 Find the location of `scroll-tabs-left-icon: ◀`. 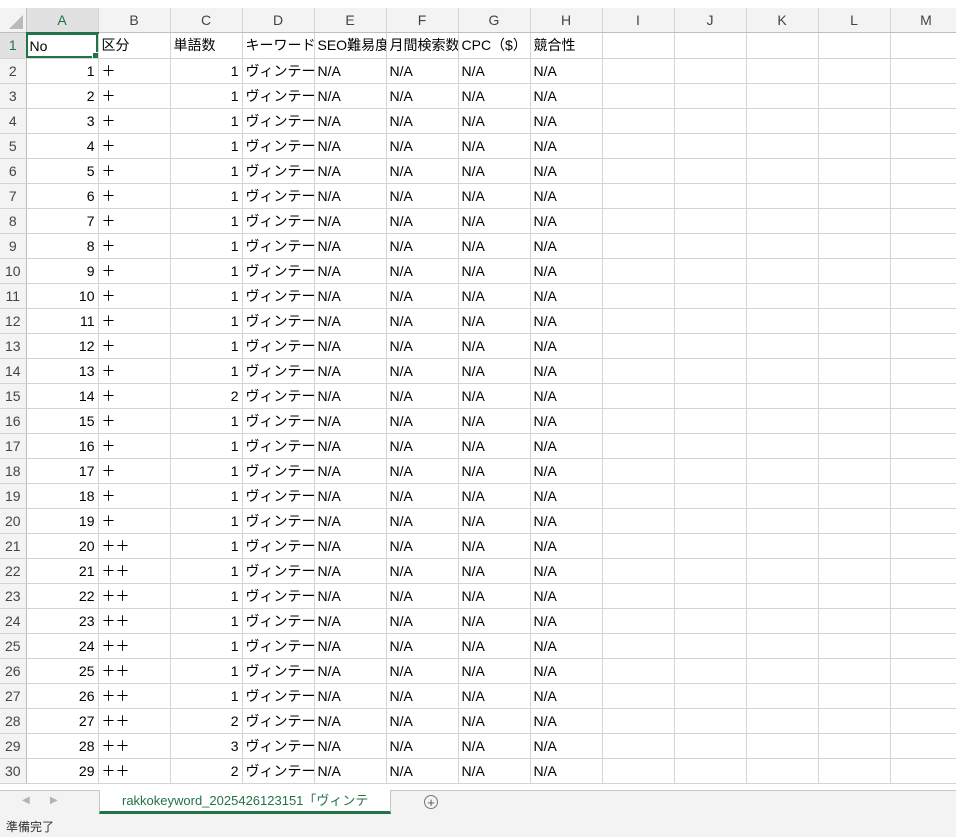

scroll-tabs-left-icon: ◀ is located at coordinates (26, 800).